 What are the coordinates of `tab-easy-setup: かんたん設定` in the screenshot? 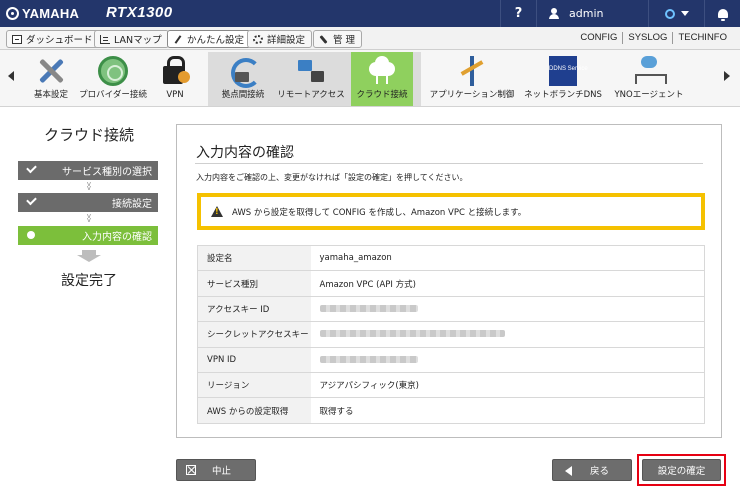 It's located at (209, 39).